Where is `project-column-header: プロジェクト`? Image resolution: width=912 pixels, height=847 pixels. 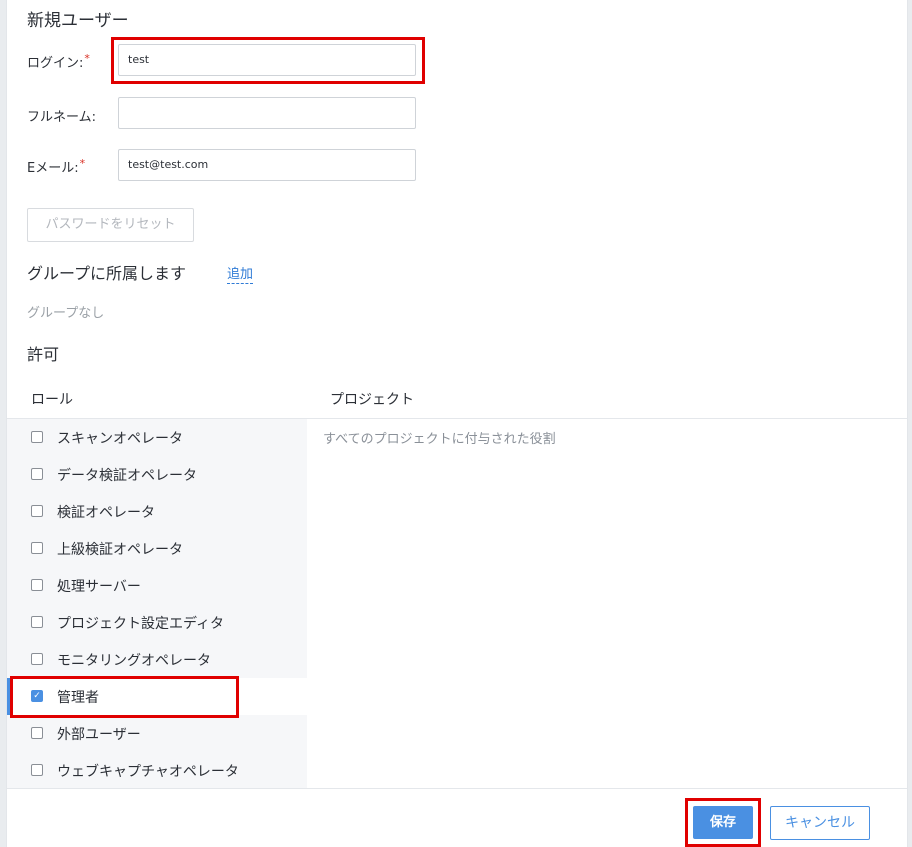
project-column-header: プロジェクト is located at coordinates (372, 400).